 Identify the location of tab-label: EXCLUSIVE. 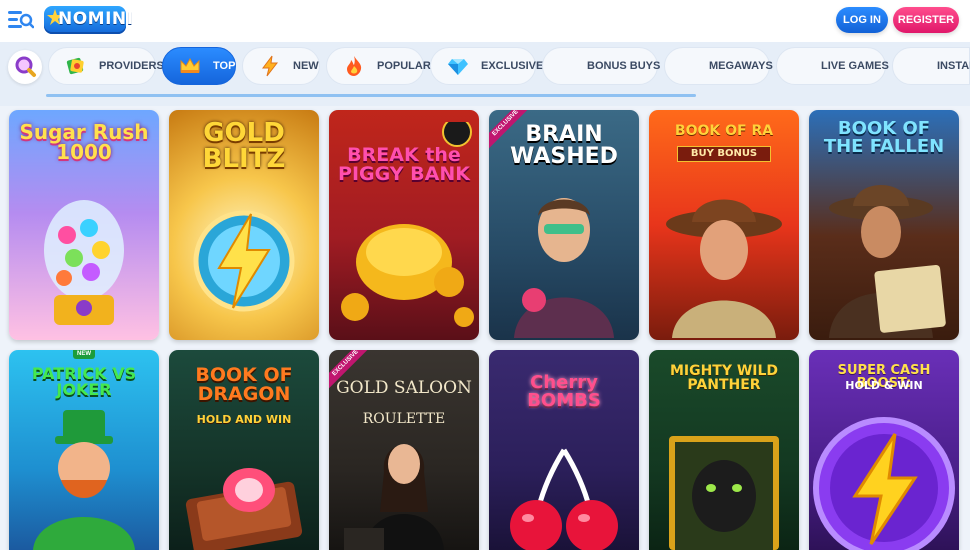
(512, 66).